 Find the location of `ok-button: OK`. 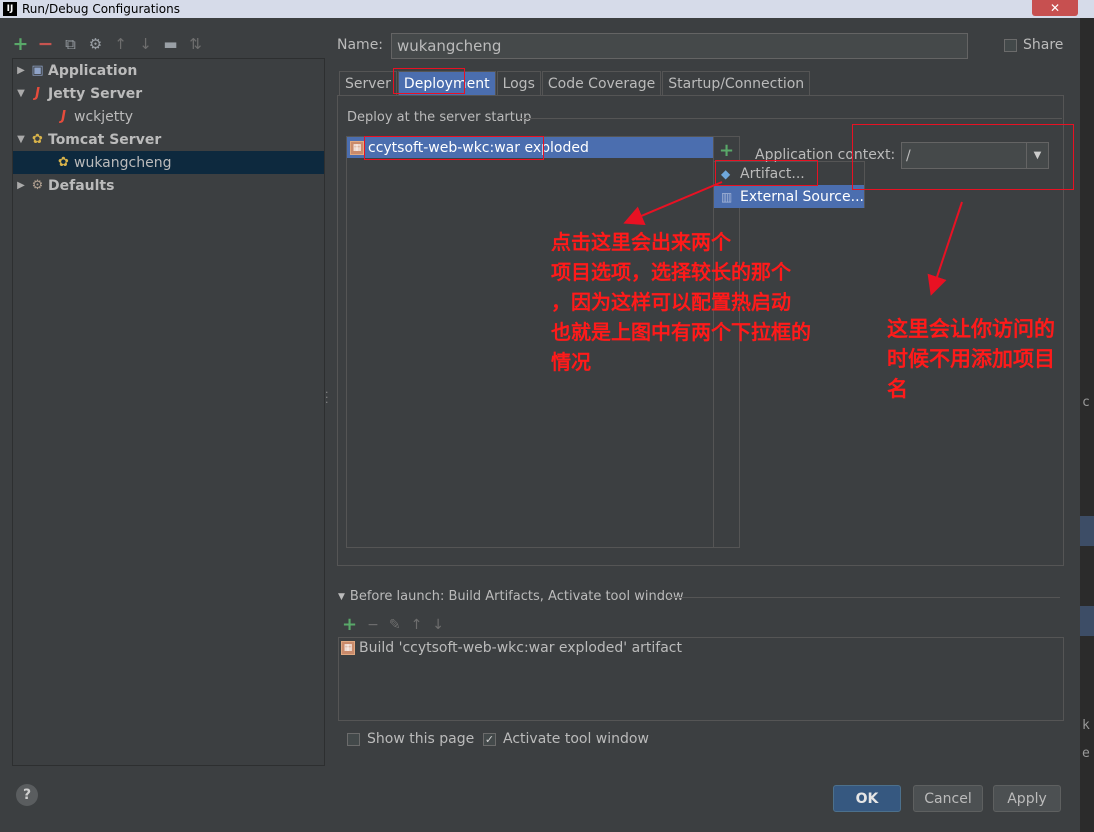

ok-button: OK is located at coordinates (867, 798).